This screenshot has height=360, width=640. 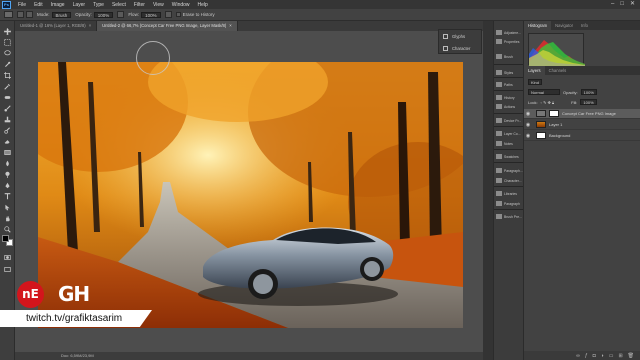 I want to click on trash-icon: 🗑︎, so click(x=631, y=356).